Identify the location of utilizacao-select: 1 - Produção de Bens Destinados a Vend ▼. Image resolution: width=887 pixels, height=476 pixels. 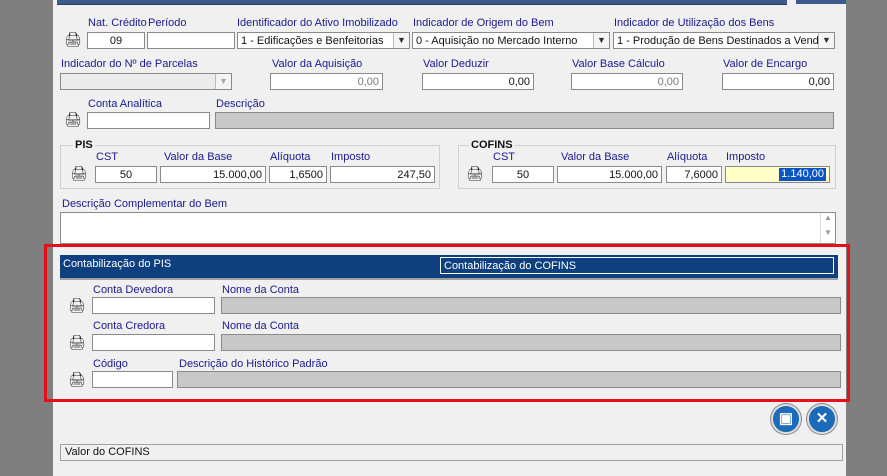
(724, 40).